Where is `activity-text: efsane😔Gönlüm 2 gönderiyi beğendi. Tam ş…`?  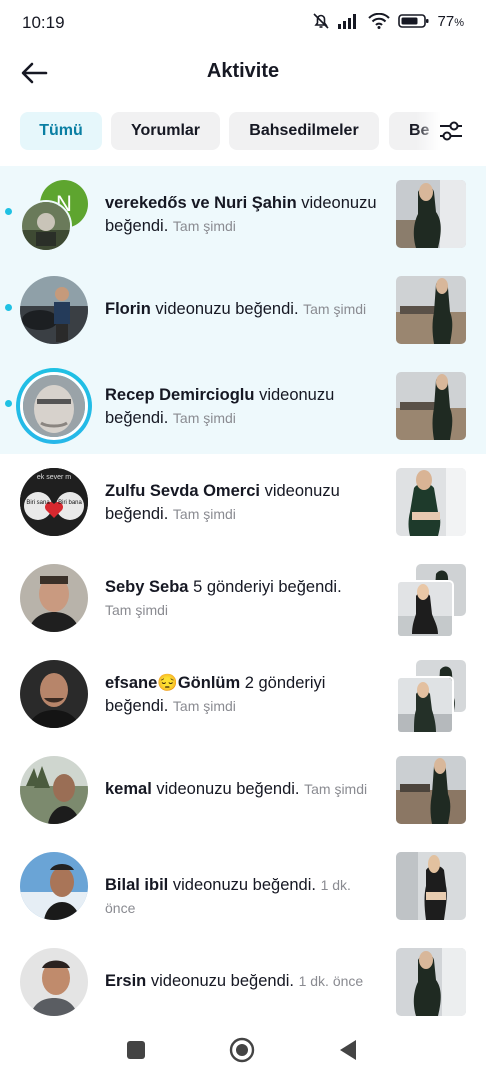 activity-text: efsane😔Gönlüm 2 gönderiyi beğendi. Tam ş… is located at coordinates (215, 694).